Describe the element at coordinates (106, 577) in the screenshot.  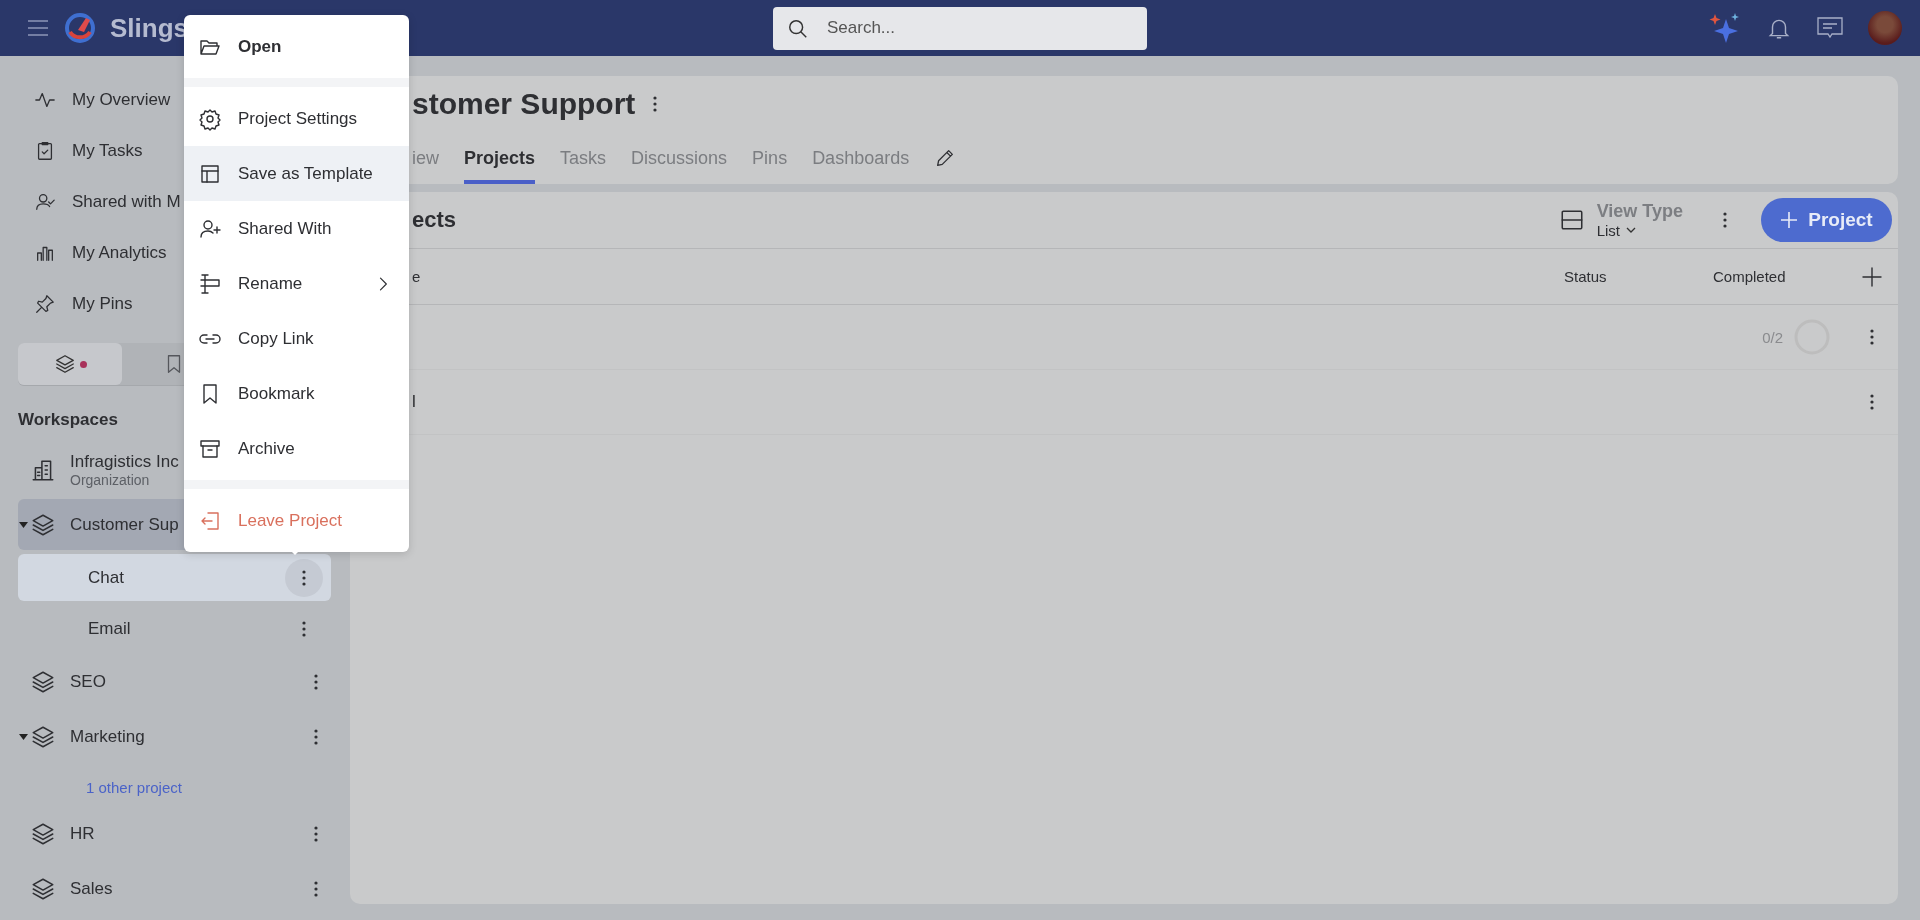
I see `project-name: Chat` at that location.